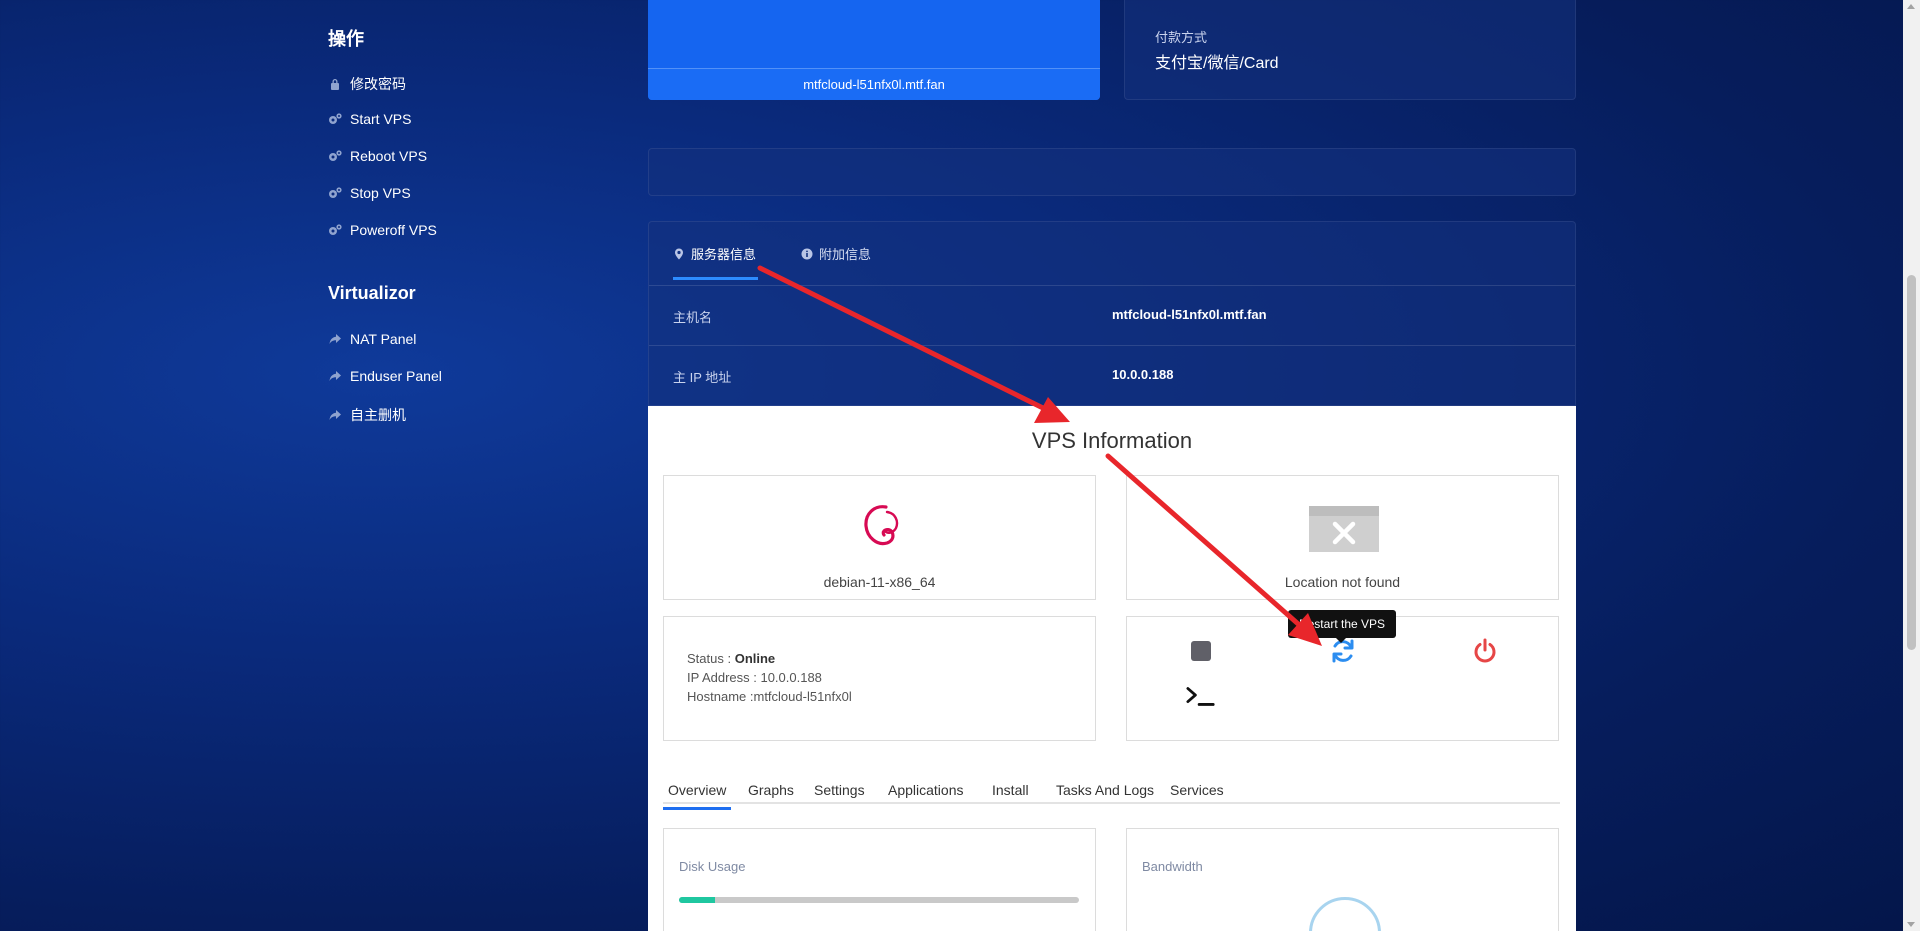 This screenshot has height=931, width=1920. I want to click on stop-button, so click(1201, 651).